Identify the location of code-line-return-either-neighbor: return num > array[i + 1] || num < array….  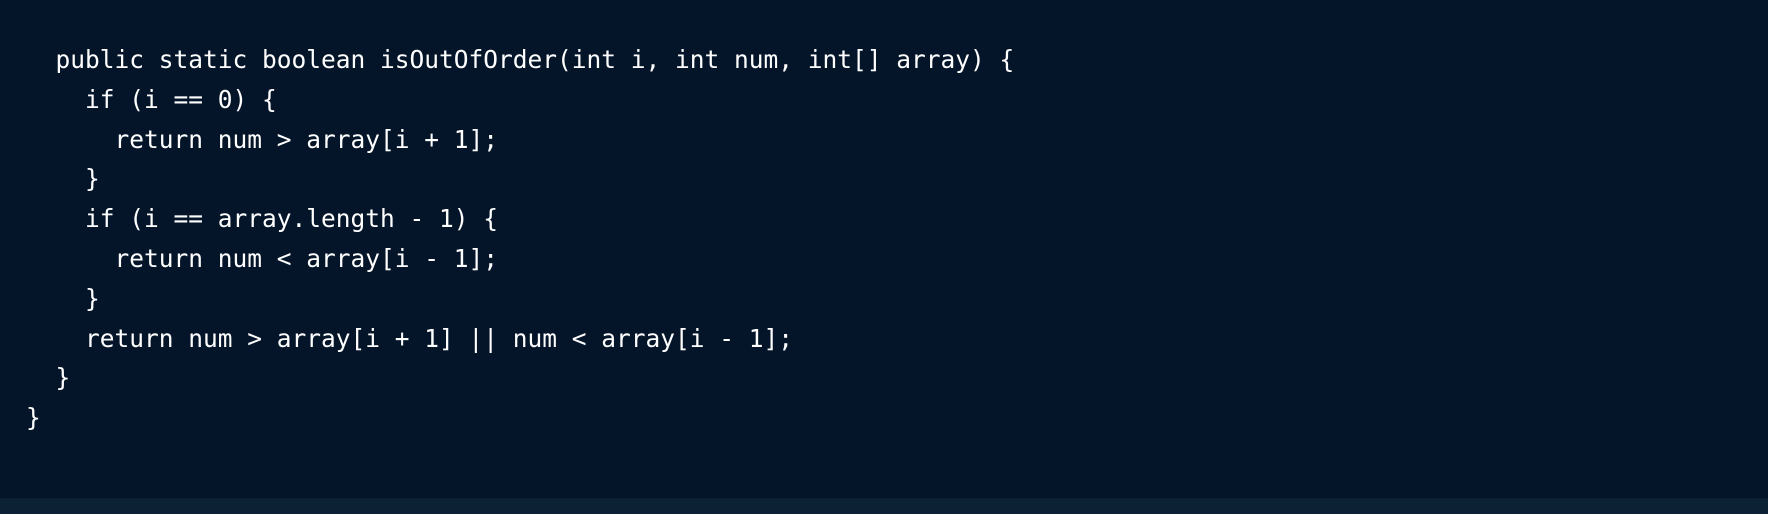
(410, 338).